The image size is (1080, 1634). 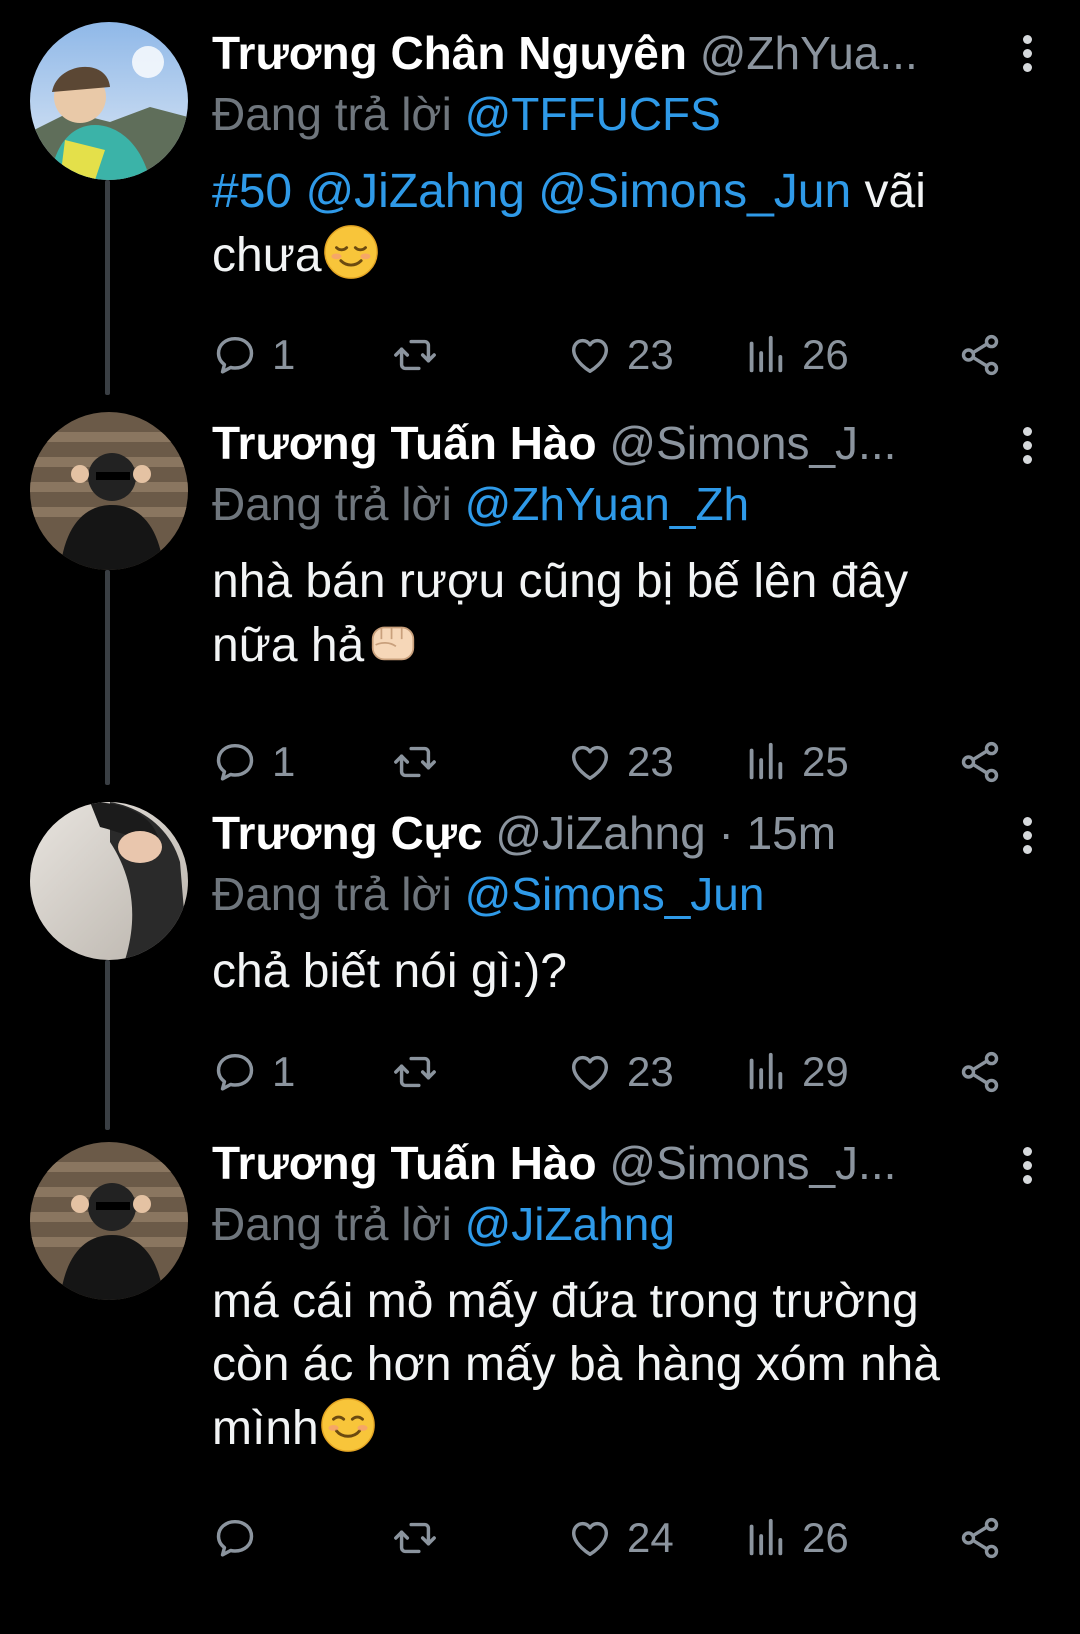 I want to click on smiling-face-emoji, so click(x=348, y=1425).